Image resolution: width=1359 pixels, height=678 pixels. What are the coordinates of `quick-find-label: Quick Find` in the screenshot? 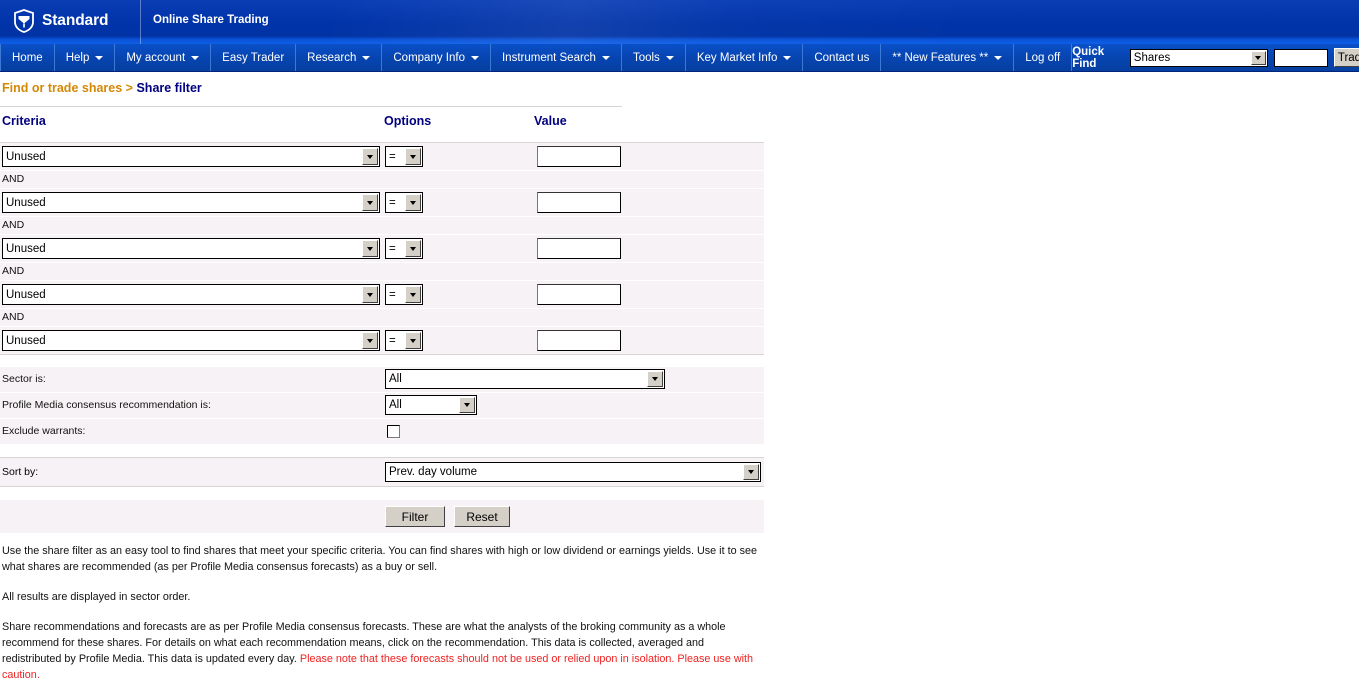 It's located at (1088, 57).